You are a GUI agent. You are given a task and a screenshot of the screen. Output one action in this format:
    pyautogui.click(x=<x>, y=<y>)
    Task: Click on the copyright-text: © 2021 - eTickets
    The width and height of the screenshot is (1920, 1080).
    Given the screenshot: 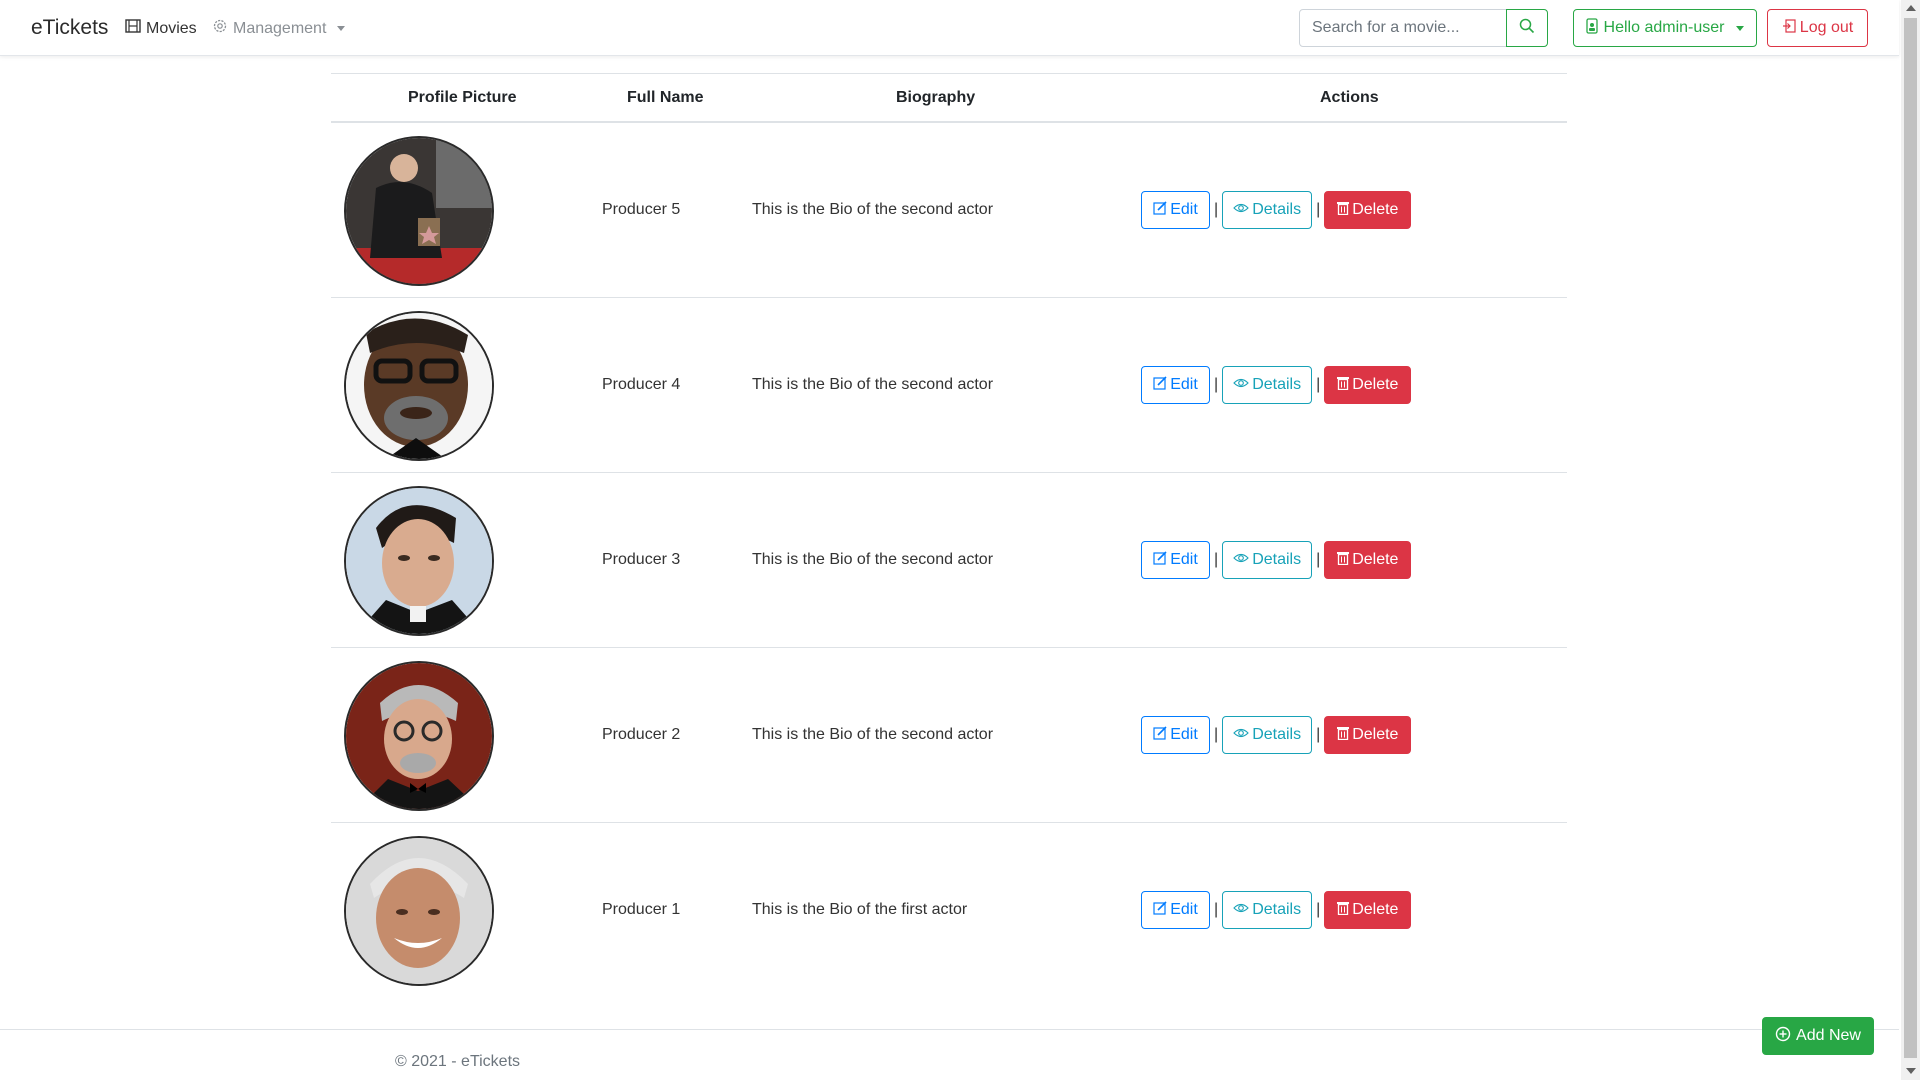 What is the action you would take?
    pyautogui.click(x=458, y=1061)
    